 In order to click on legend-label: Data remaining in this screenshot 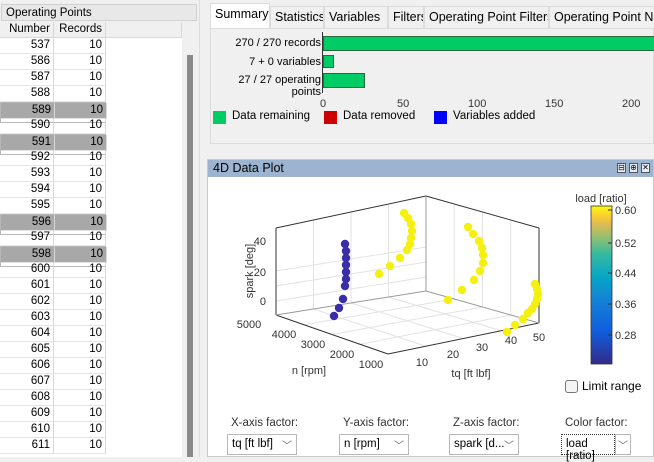, I will do `click(271, 116)`.